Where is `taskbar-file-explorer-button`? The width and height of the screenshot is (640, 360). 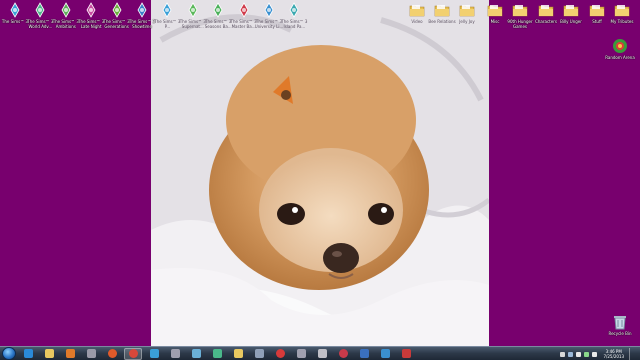 taskbar-file-explorer-button is located at coordinates (49, 354).